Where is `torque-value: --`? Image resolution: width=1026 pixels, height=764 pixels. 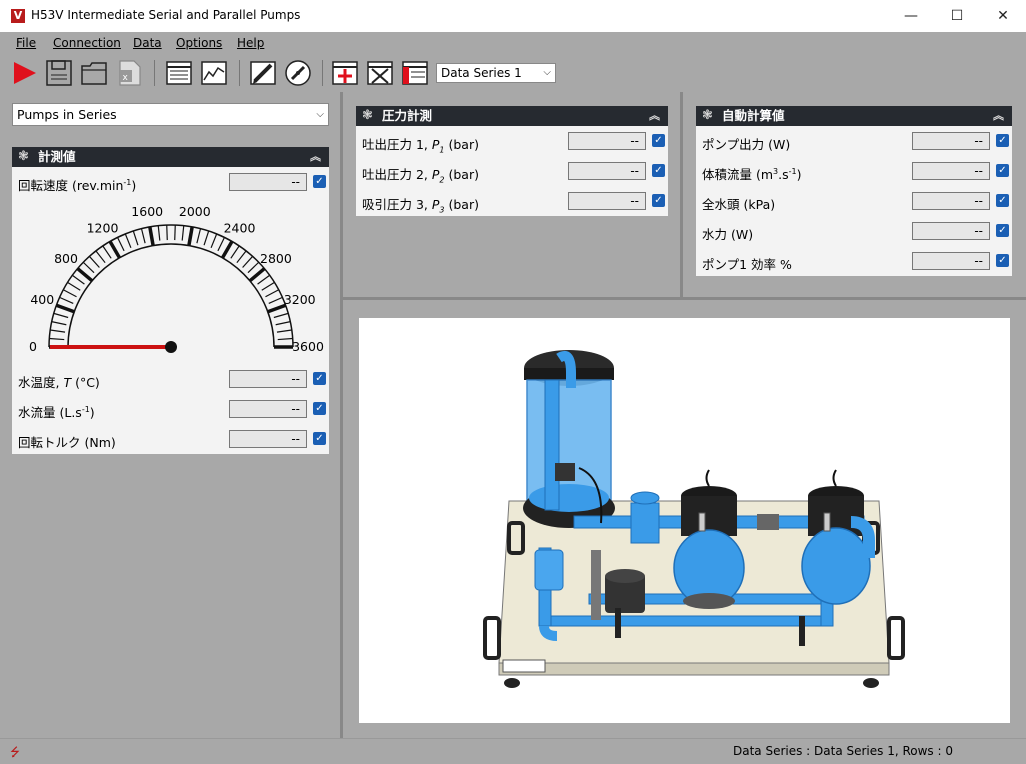 torque-value: -- is located at coordinates (268, 439).